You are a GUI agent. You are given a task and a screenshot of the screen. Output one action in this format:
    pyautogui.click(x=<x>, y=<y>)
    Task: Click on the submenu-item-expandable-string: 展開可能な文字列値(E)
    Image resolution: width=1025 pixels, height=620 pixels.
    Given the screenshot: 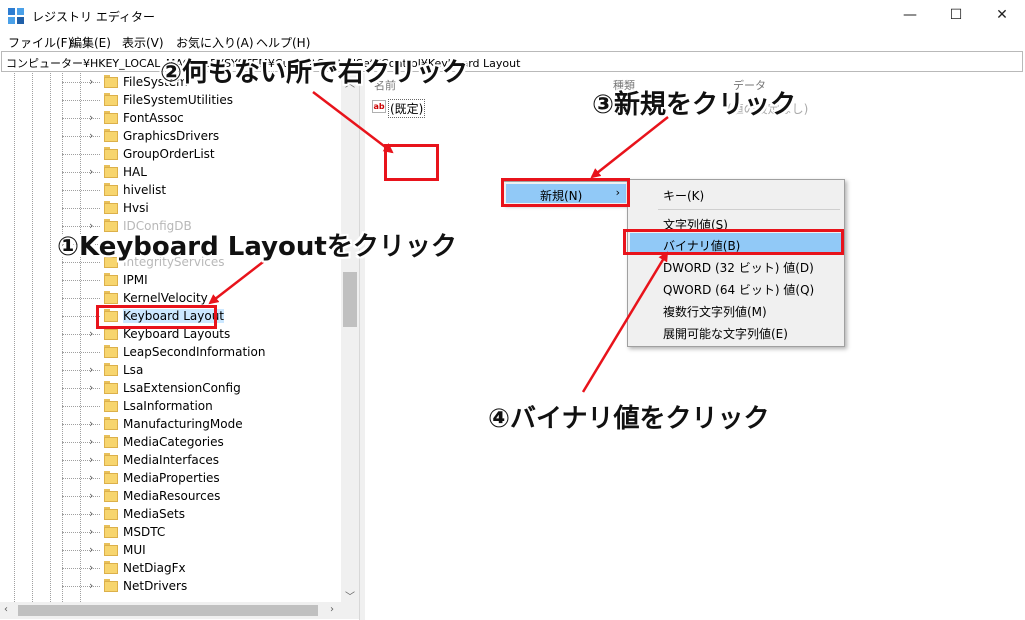 What is the action you would take?
    pyautogui.click(x=736, y=332)
    